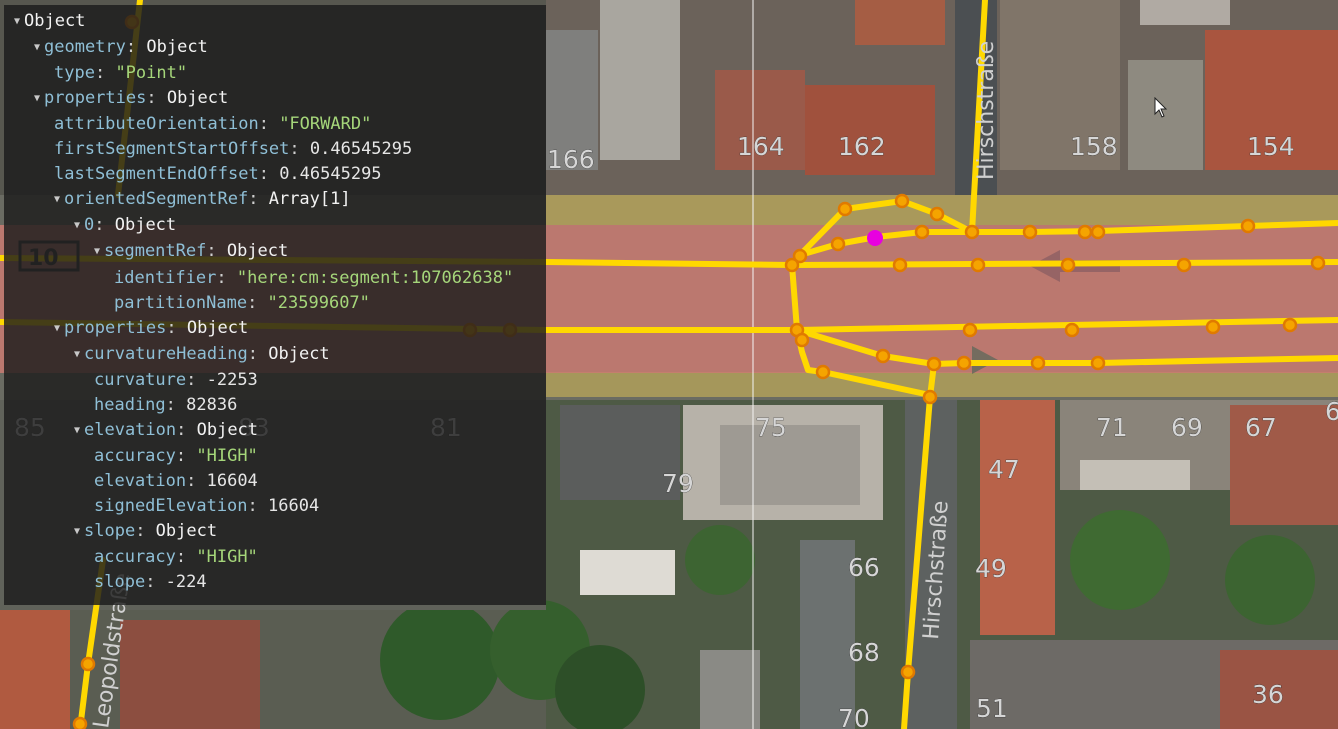 The image size is (1338, 729). Describe the element at coordinates (942, 384) in the screenshot. I see `road-edge-band-south` at that location.